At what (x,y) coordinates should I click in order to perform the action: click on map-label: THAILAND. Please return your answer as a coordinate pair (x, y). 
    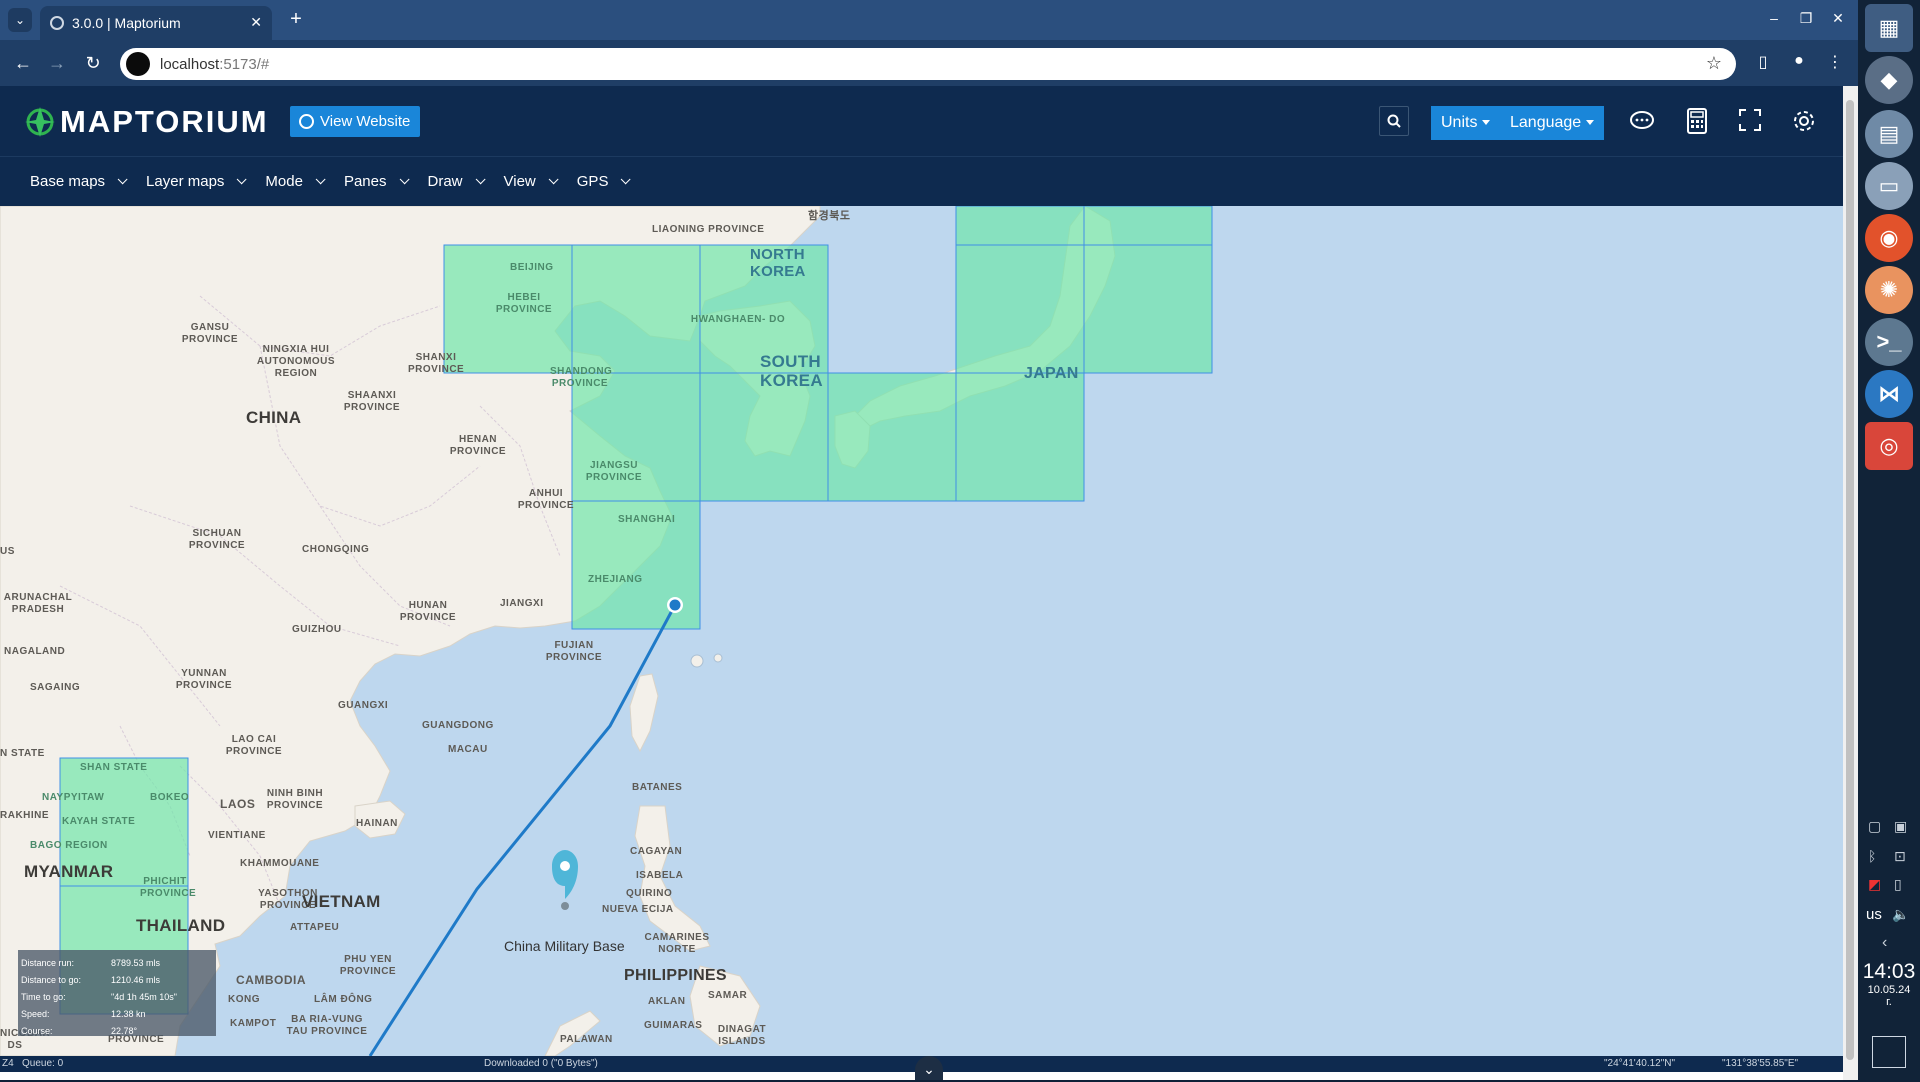
    Looking at the image, I should click on (181, 925).